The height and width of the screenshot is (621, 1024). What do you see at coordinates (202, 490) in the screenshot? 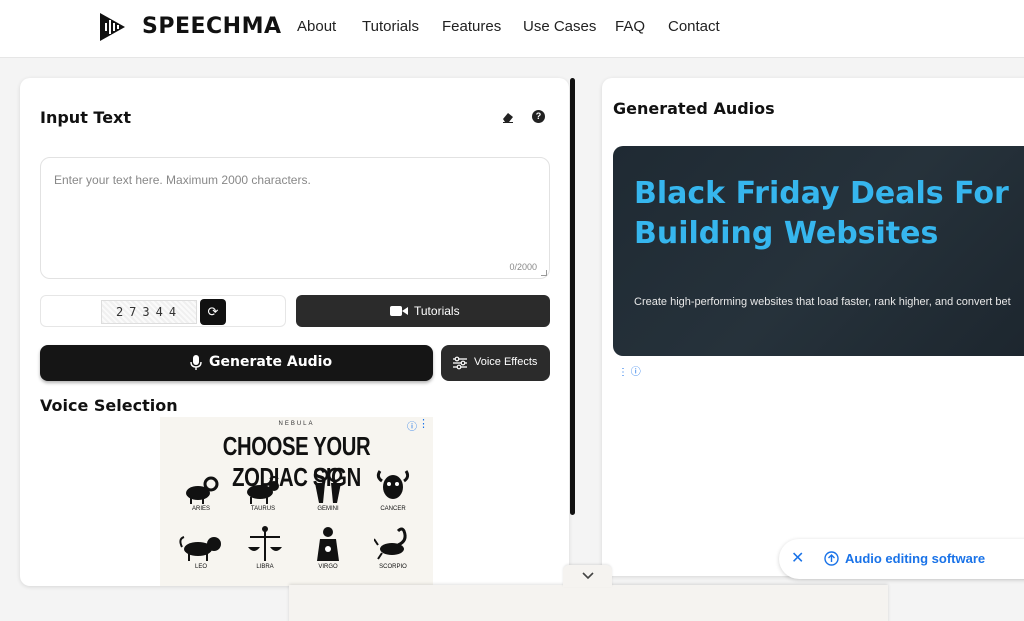
I see `aries-icon` at bounding box center [202, 490].